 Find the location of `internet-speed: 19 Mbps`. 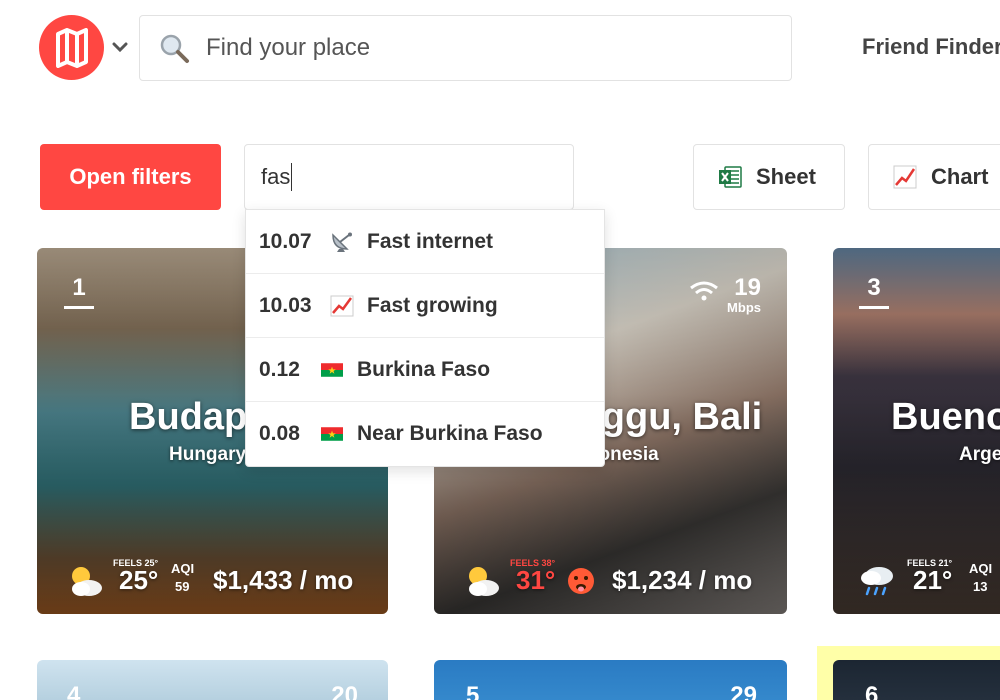

internet-speed: 19 Mbps is located at coordinates (725, 294).